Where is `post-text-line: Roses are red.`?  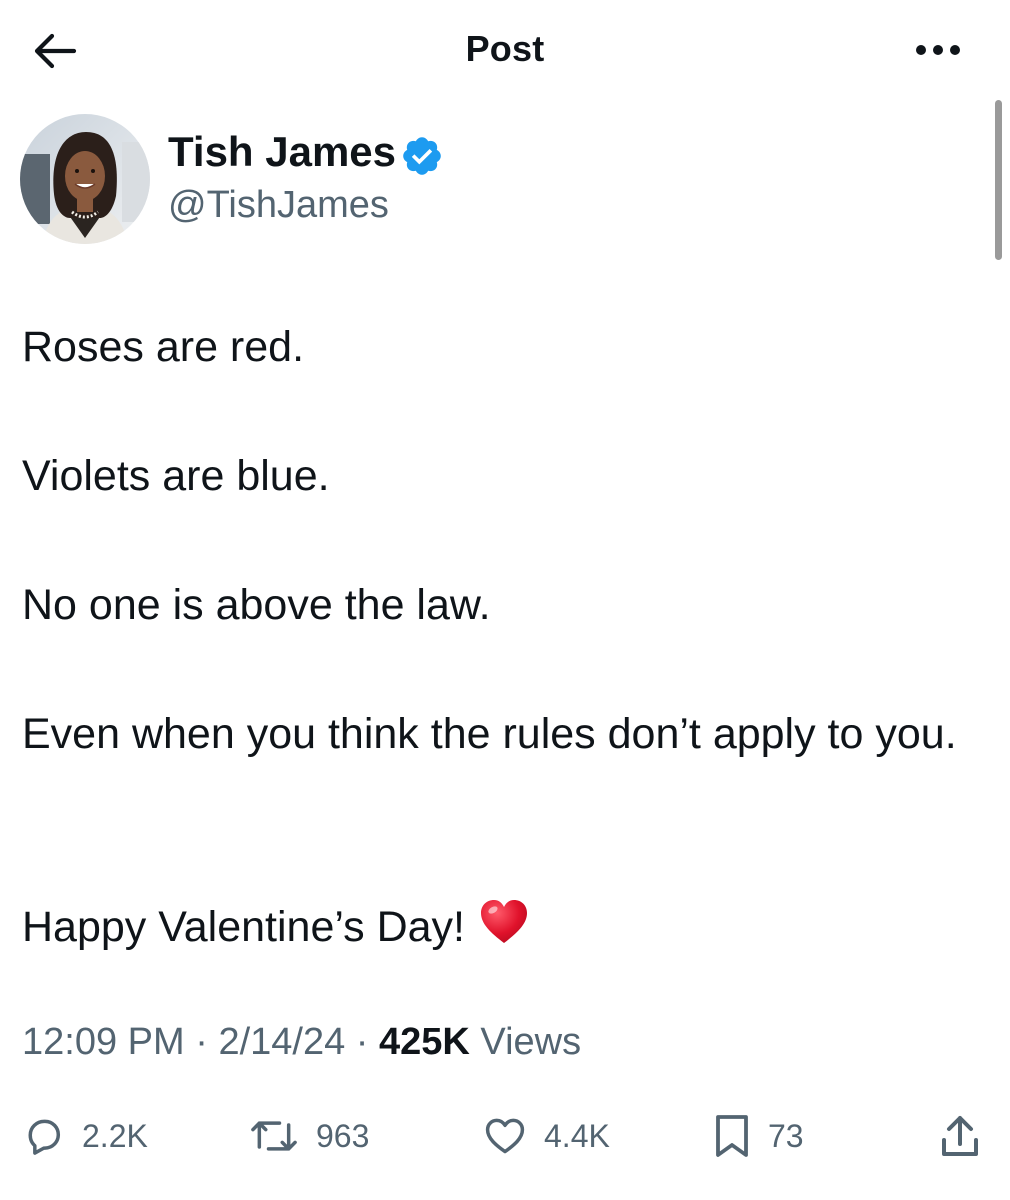
post-text-line: Roses are red. is located at coordinates (163, 347).